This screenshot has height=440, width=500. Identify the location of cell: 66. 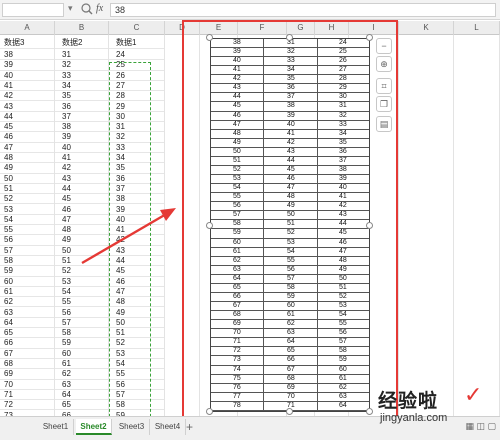
(8, 343).